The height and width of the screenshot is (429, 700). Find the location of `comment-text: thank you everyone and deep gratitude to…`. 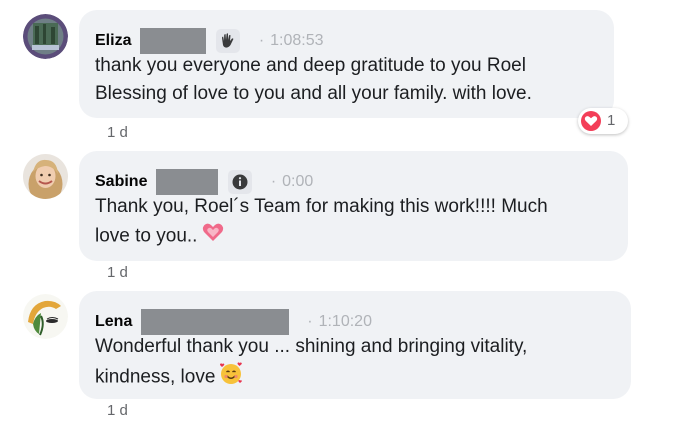

comment-text: thank you everyone and deep gratitude to… is located at coordinates (313, 80).